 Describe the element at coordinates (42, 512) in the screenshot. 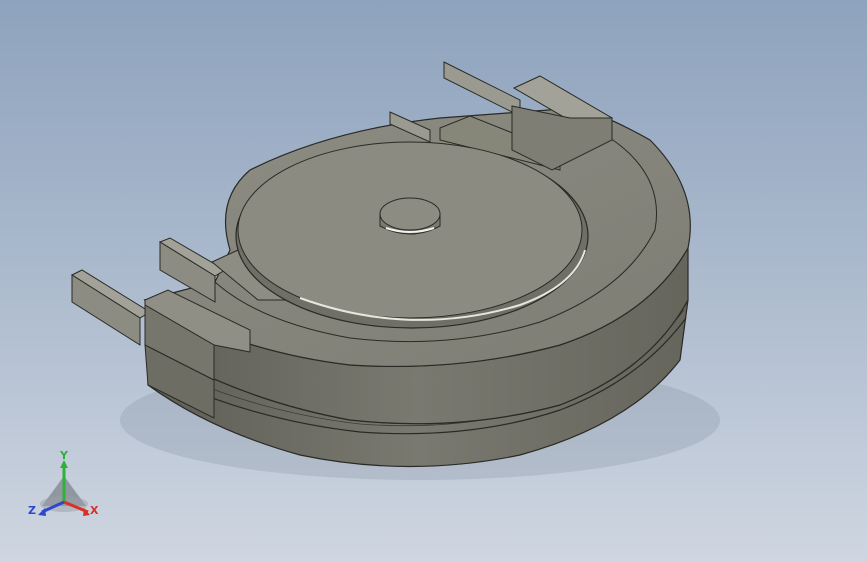

I see `z-axis-arrow-icon` at that location.